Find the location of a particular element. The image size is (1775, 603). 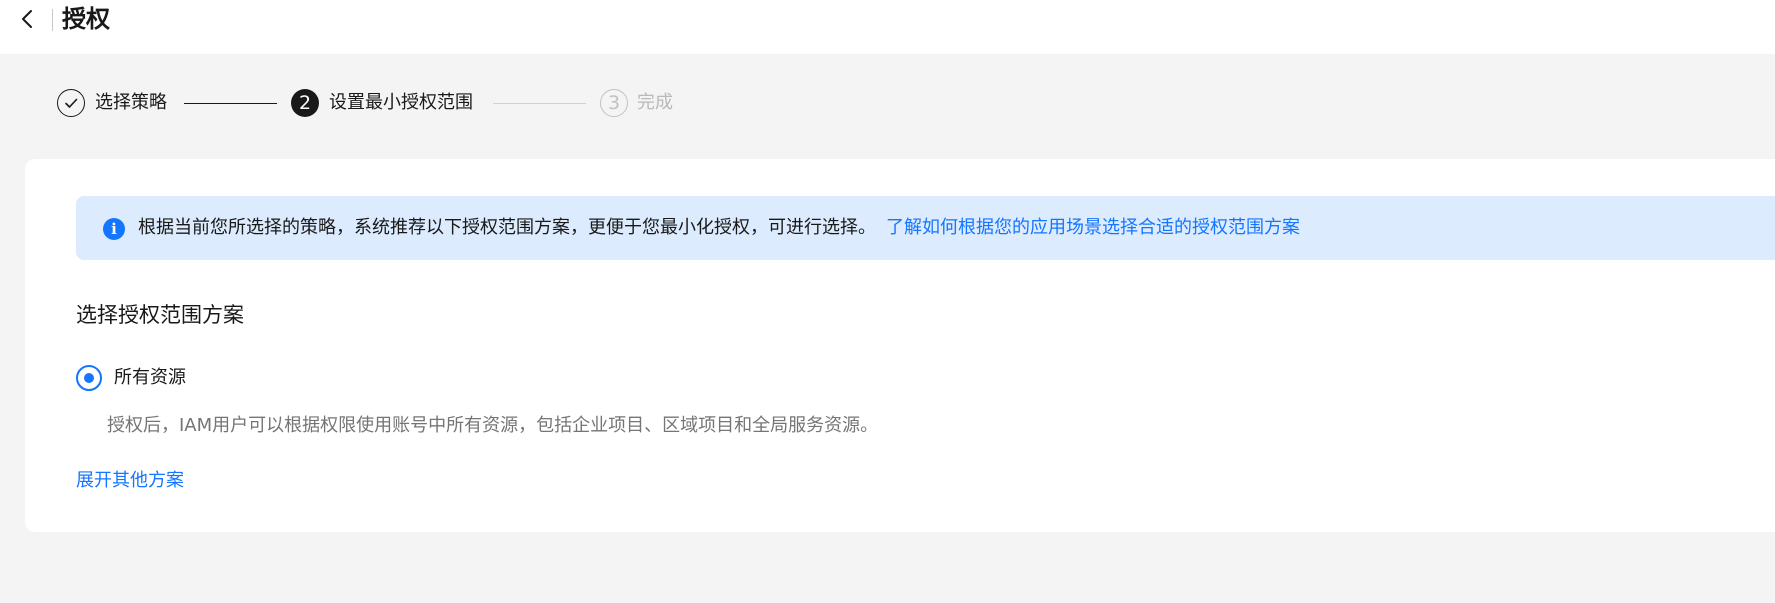

radio-selected-dot is located at coordinates (89, 378).